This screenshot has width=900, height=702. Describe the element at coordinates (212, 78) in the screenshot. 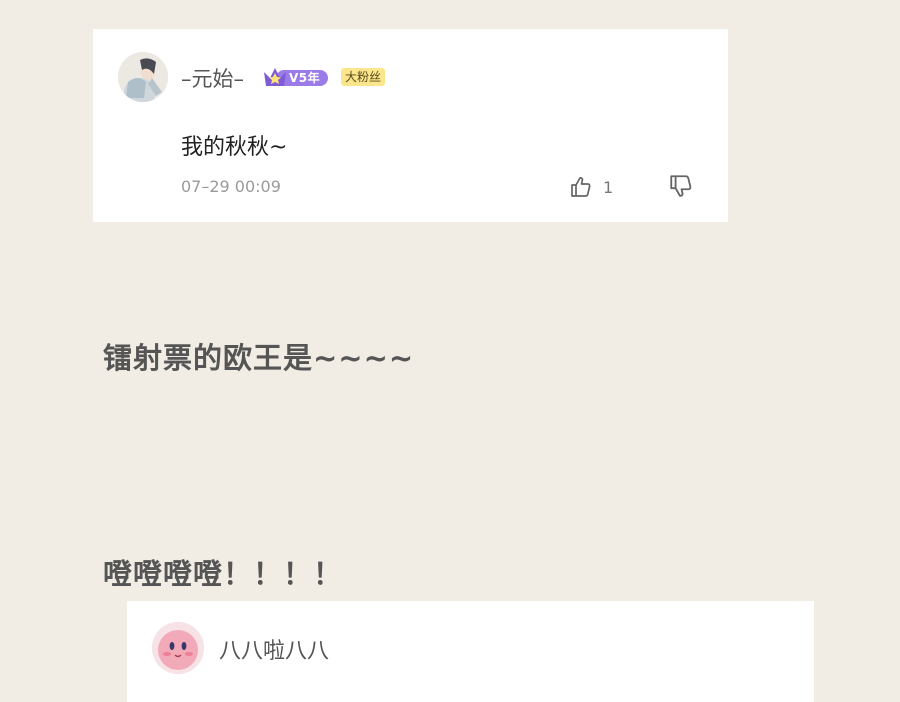

I see `username: –元始–` at that location.